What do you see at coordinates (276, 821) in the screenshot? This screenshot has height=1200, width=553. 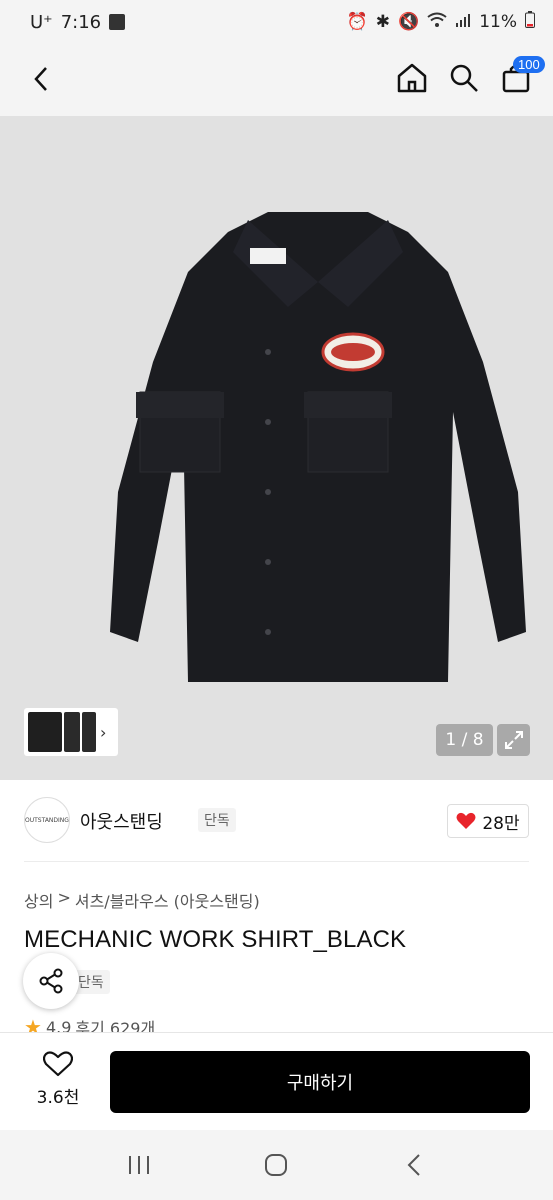 I see `brand-row: OUTSTANDING 아웃스탠딩 단독 28만` at bounding box center [276, 821].